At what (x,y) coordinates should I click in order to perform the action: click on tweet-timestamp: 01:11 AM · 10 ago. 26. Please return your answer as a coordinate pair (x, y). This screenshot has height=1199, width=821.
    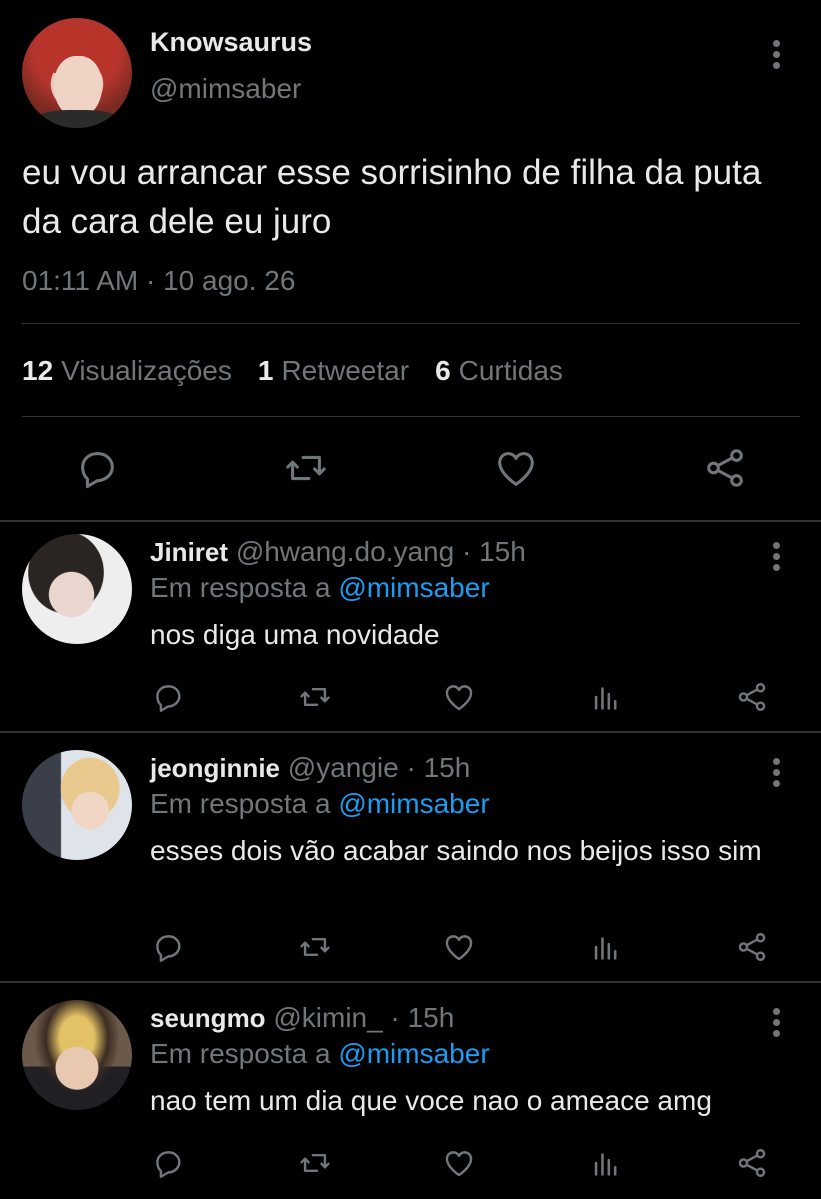
    Looking at the image, I should click on (158, 281).